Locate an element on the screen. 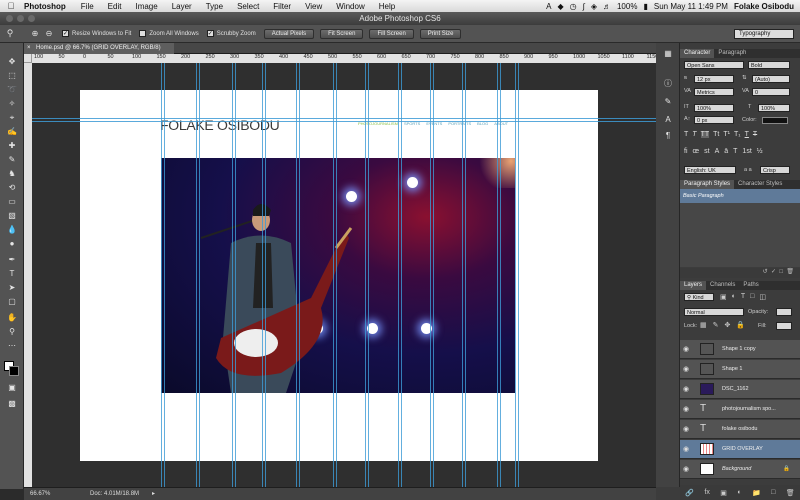 The width and height of the screenshot is (800, 500). hand-tool-icon: ✋ is located at coordinates (12, 318).